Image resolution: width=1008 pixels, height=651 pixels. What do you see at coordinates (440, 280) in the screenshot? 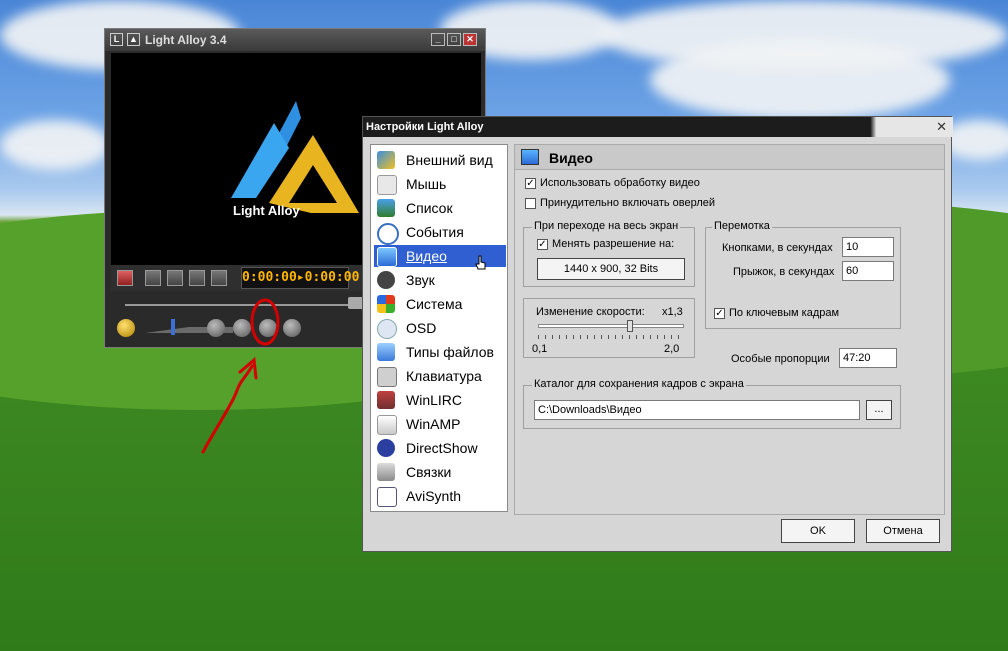
I see `sidebar-item-sound: Звук` at bounding box center [440, 280].